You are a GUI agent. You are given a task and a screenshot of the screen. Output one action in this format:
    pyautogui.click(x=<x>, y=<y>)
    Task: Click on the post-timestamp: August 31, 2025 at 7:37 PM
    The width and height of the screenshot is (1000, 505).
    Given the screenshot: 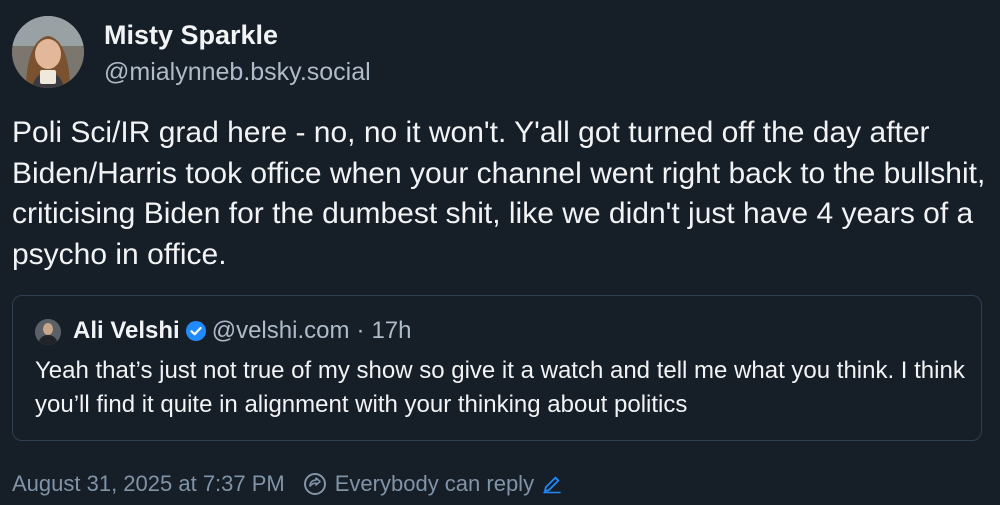 What is the action you would take?
    pyautogui.click(x=148, y=483)
    